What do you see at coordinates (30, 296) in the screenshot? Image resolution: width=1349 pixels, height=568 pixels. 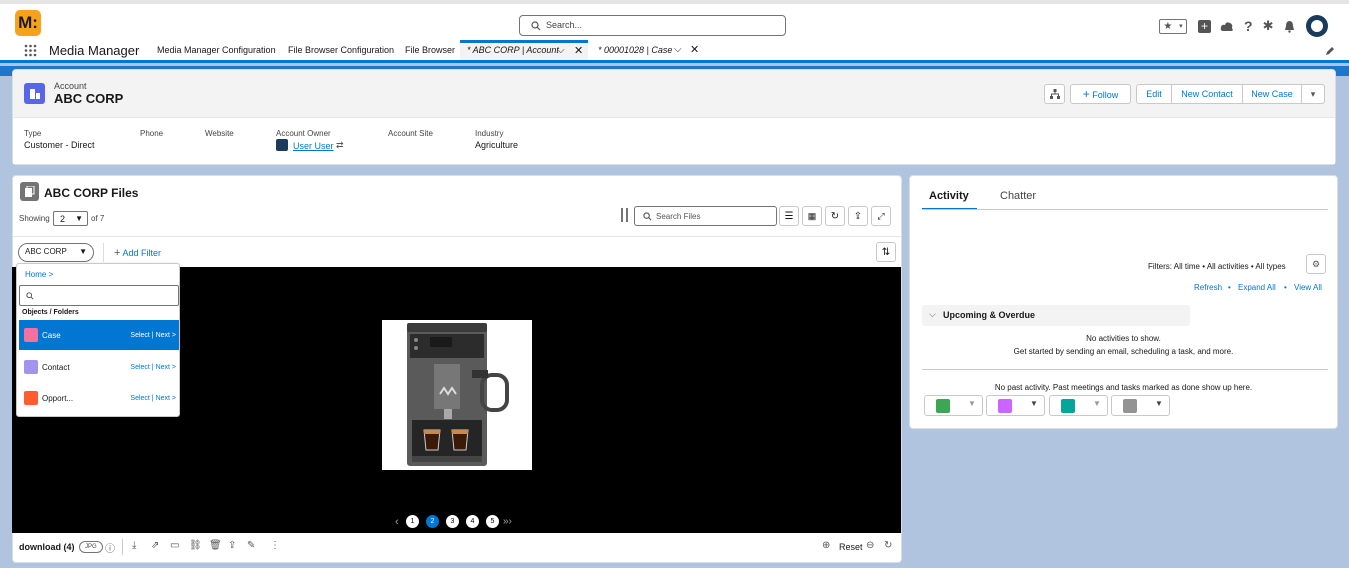 I see `search-icon` at bounding box center [30, 296].